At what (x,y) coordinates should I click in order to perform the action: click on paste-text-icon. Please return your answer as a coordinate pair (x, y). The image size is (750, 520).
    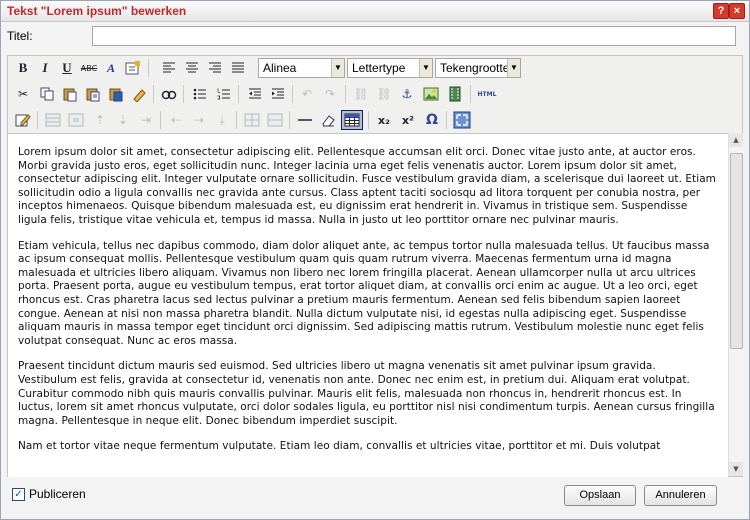
    Looking at the image, I should click on (93, 94).